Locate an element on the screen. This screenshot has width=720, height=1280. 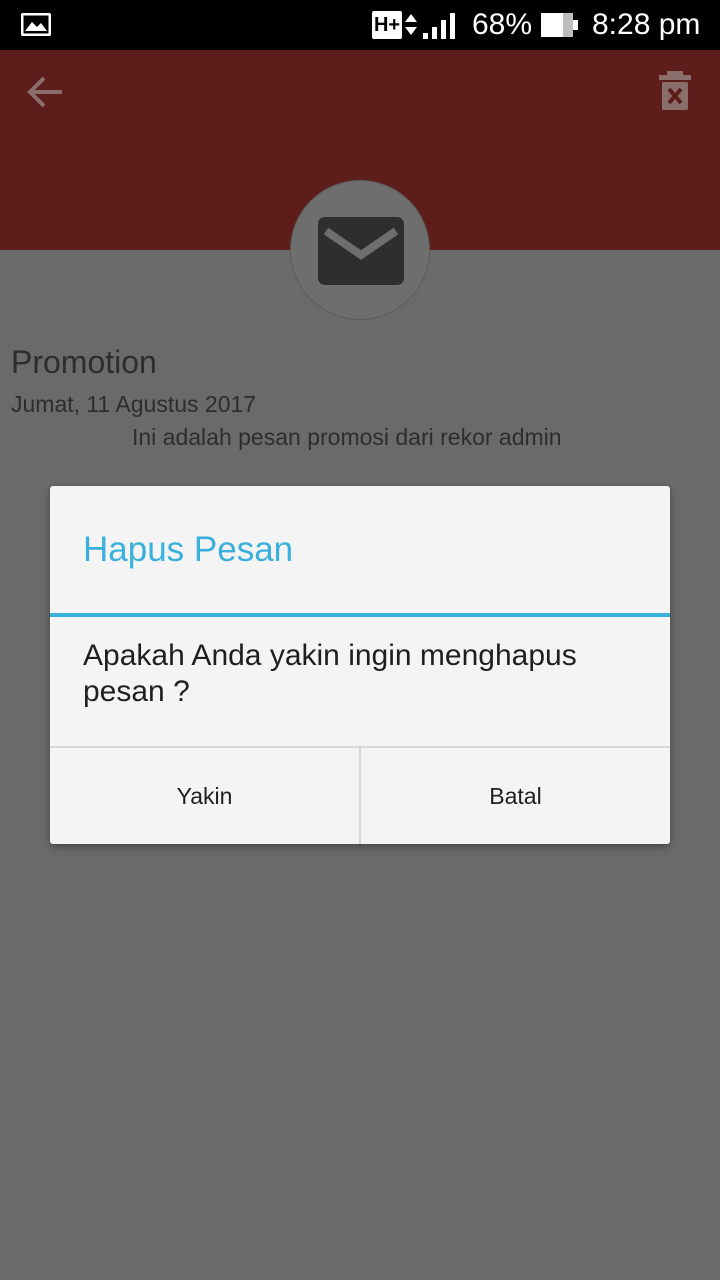
clock: 8:28 pm is located at coordinates (646, 24).